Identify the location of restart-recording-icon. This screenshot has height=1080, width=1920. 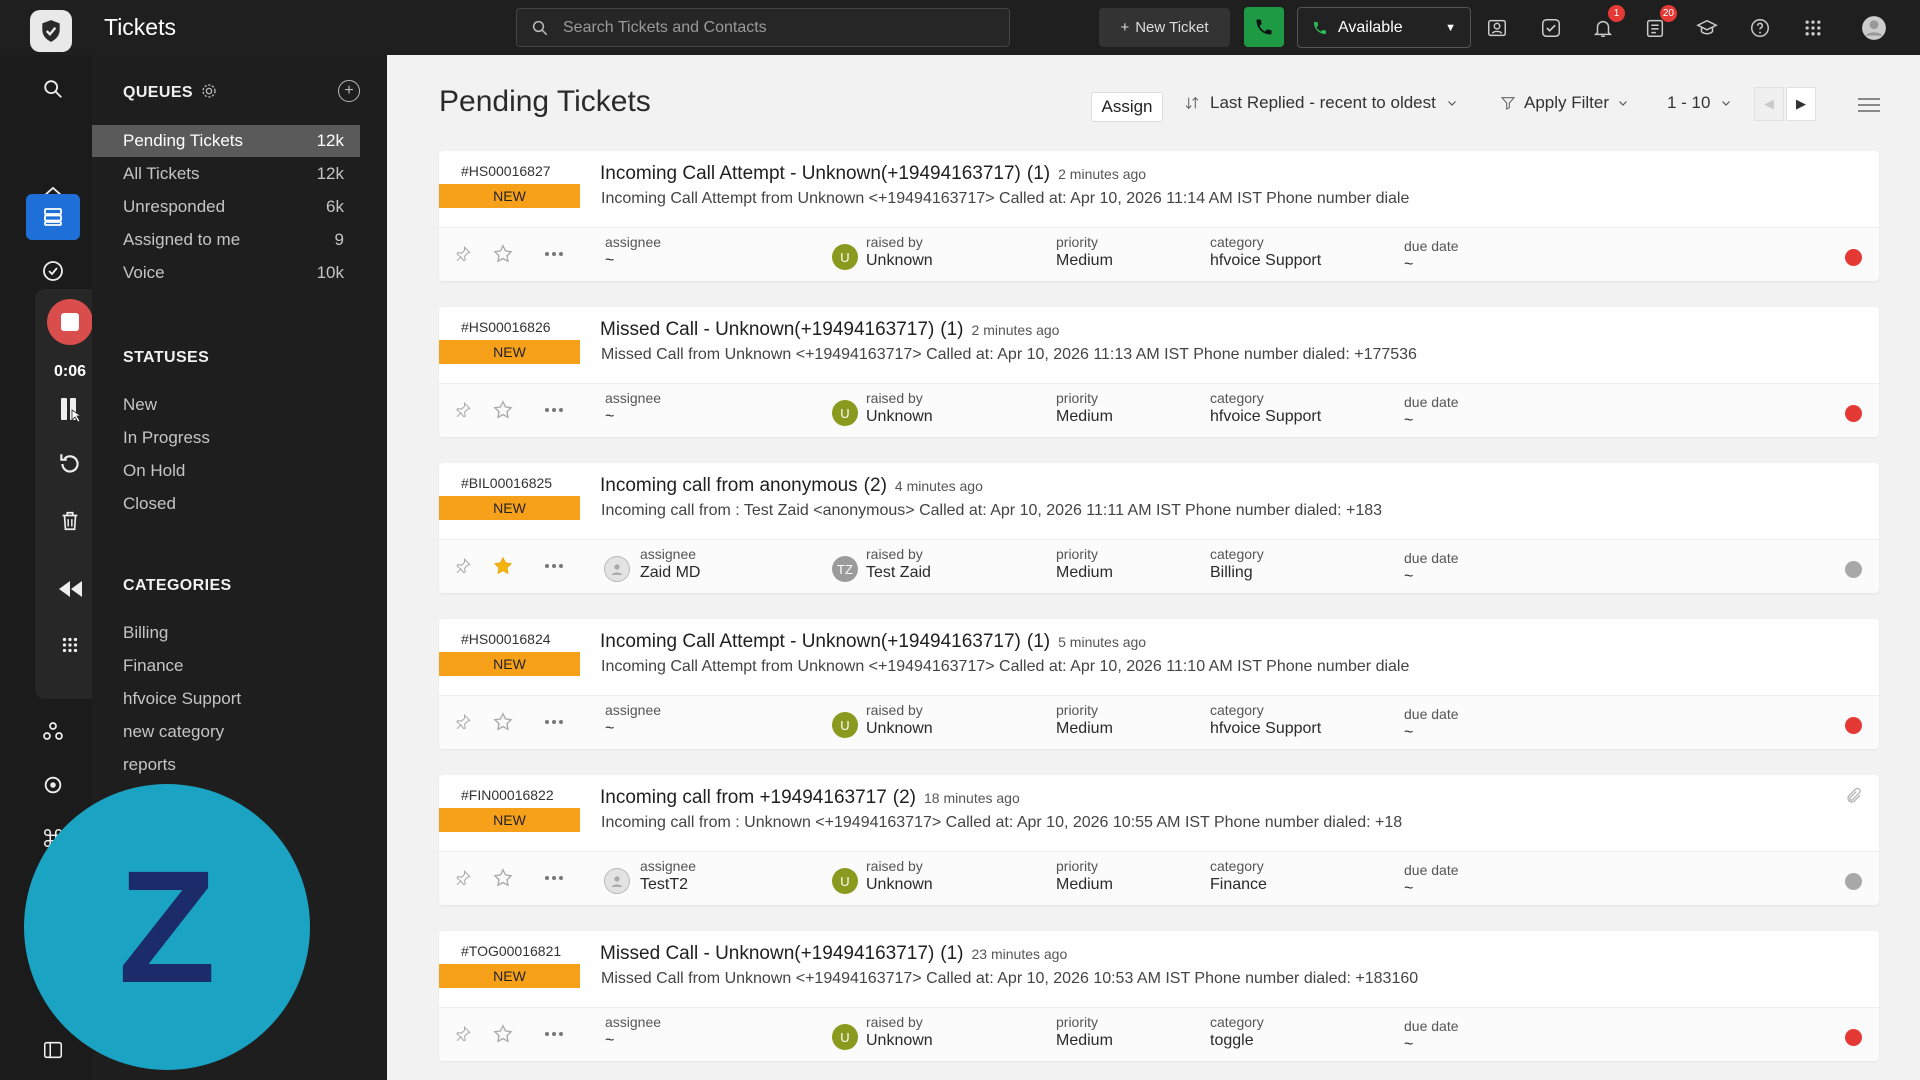
(70, 464).